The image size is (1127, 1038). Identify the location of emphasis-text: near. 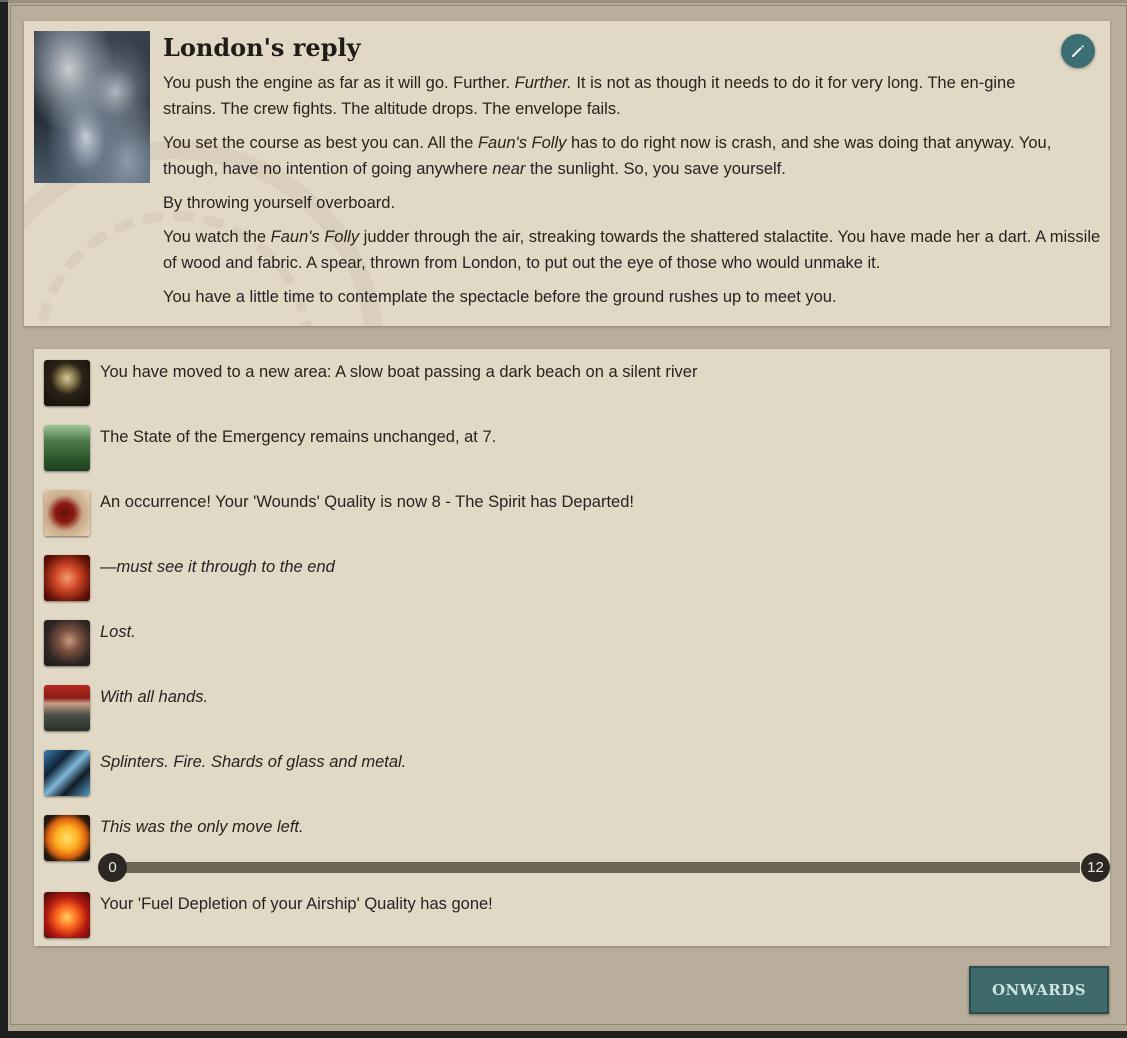
(509, 169).